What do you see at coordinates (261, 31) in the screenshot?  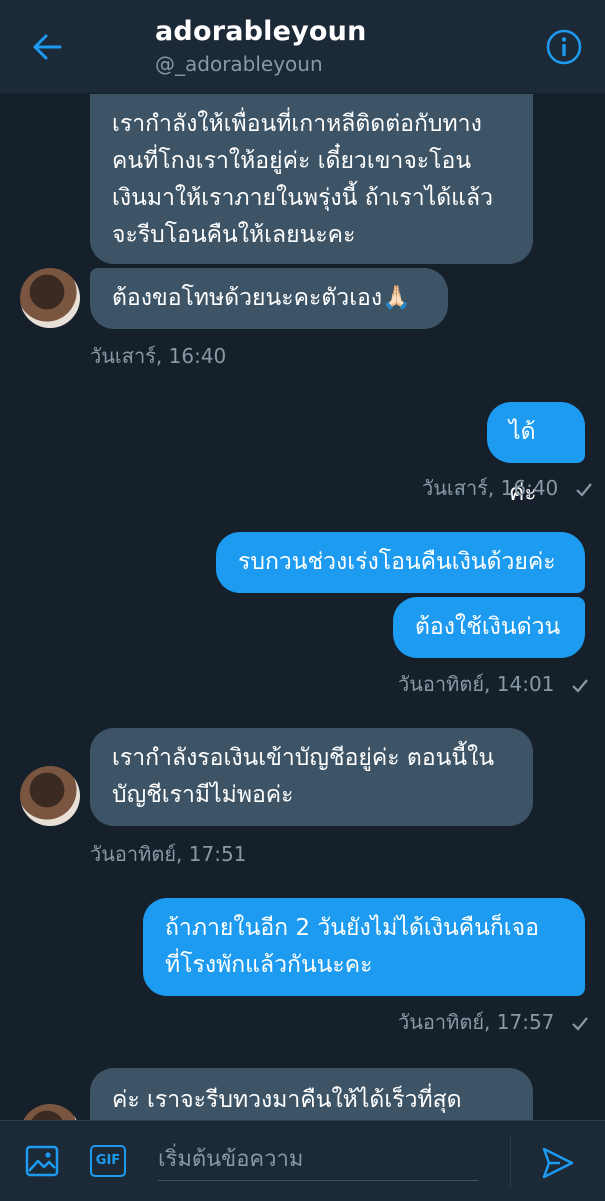 I see `conversation-title: adorableyoun` at bounding box center [261, 31].